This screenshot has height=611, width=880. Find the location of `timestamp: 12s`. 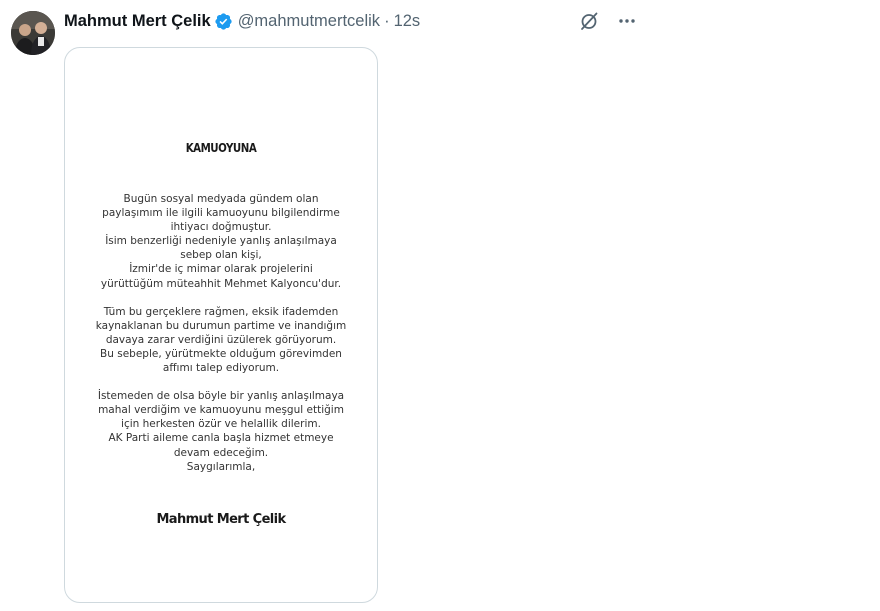

timestamp: 12s is located at coordinates (407, 21).